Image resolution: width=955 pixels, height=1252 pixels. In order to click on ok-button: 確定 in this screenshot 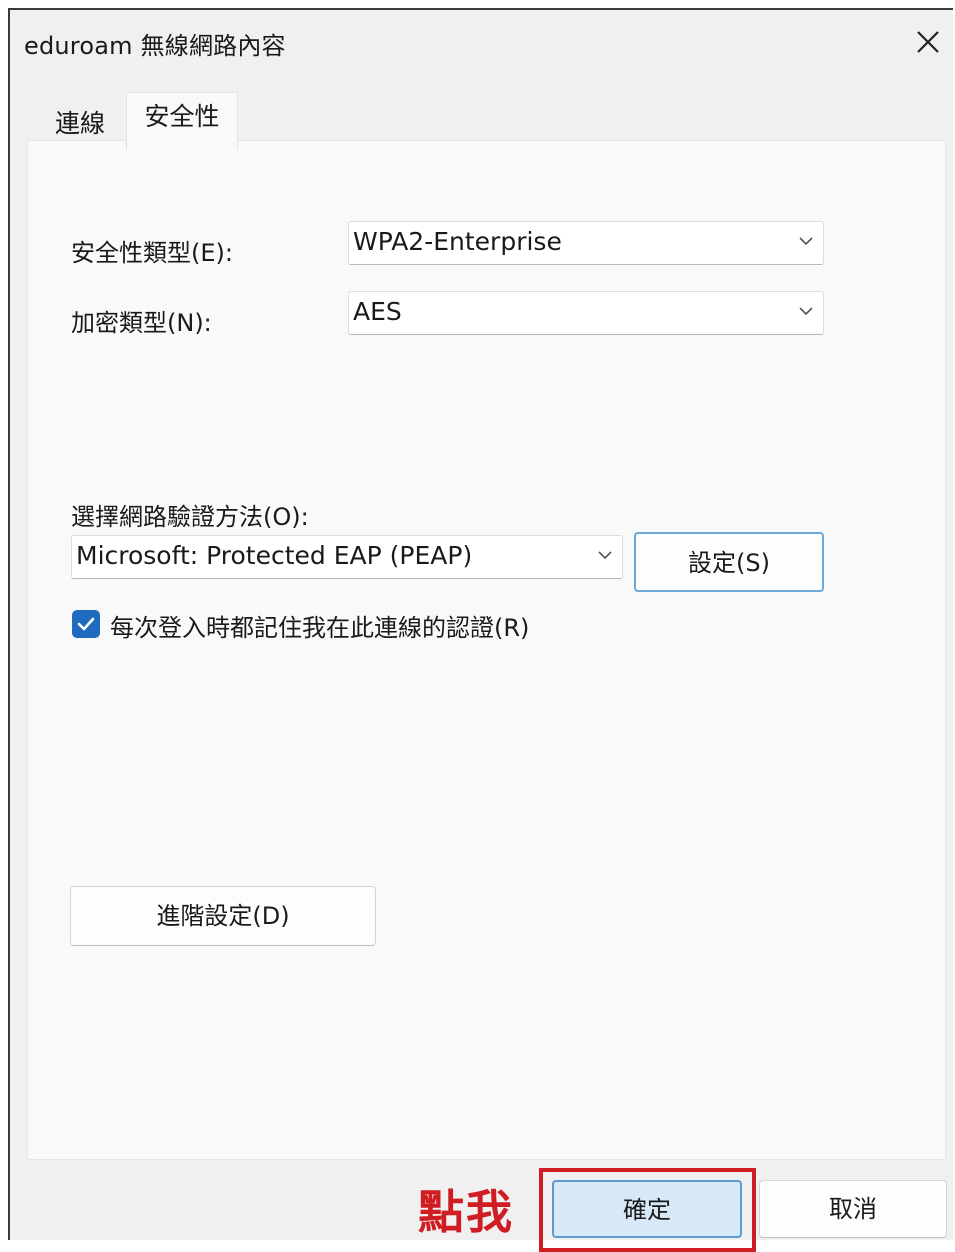, I will do `click(647, 1209)`.